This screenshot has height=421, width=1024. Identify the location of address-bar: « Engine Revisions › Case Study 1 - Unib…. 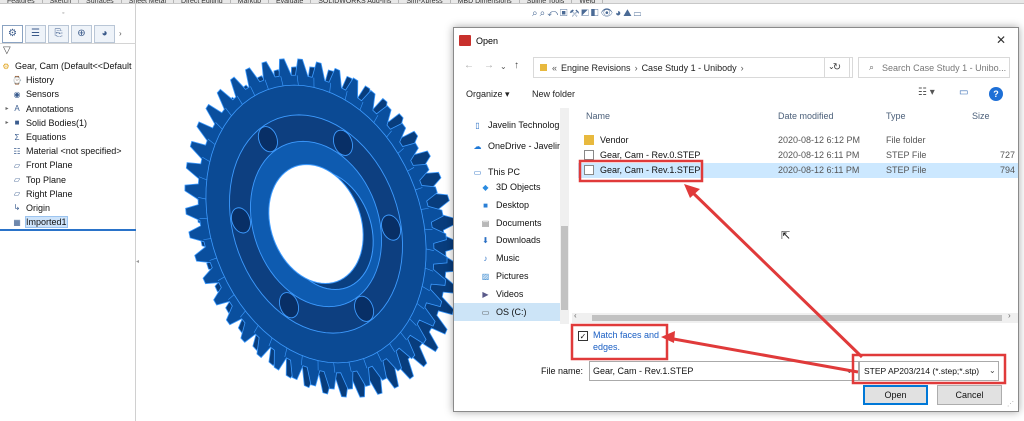
(693, 67).